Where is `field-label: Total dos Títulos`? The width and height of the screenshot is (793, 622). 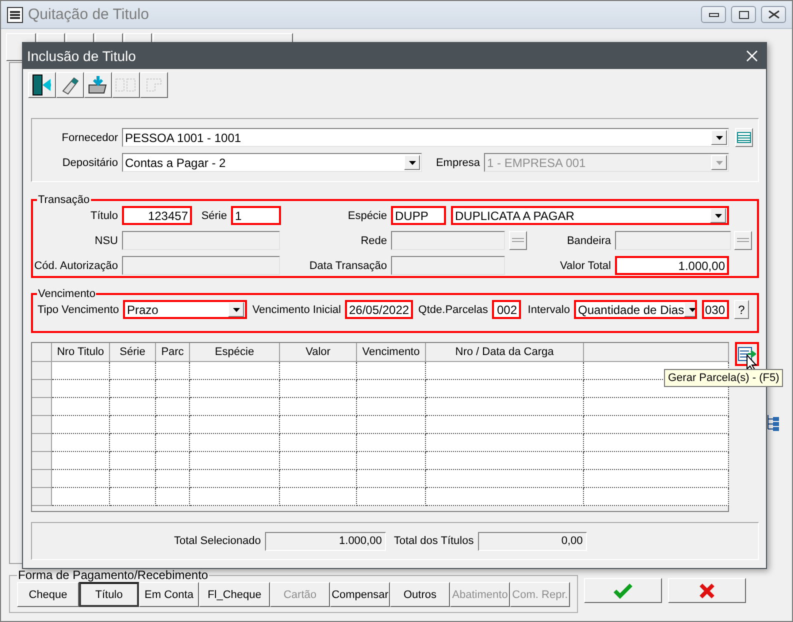 field-label: Total dos Títulos is located at coordinates (434, 541).